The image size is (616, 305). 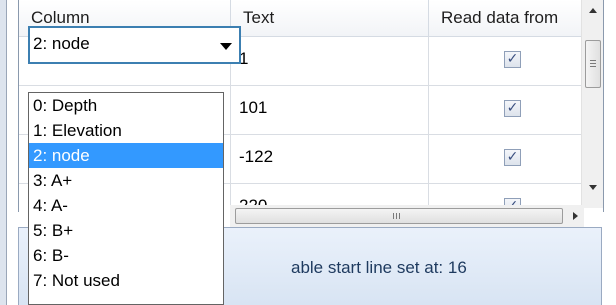 What do you see at coordinates (256, 156) in the screenshot?
I see `text-cell-value: -122` at bounding box center [256, 156].